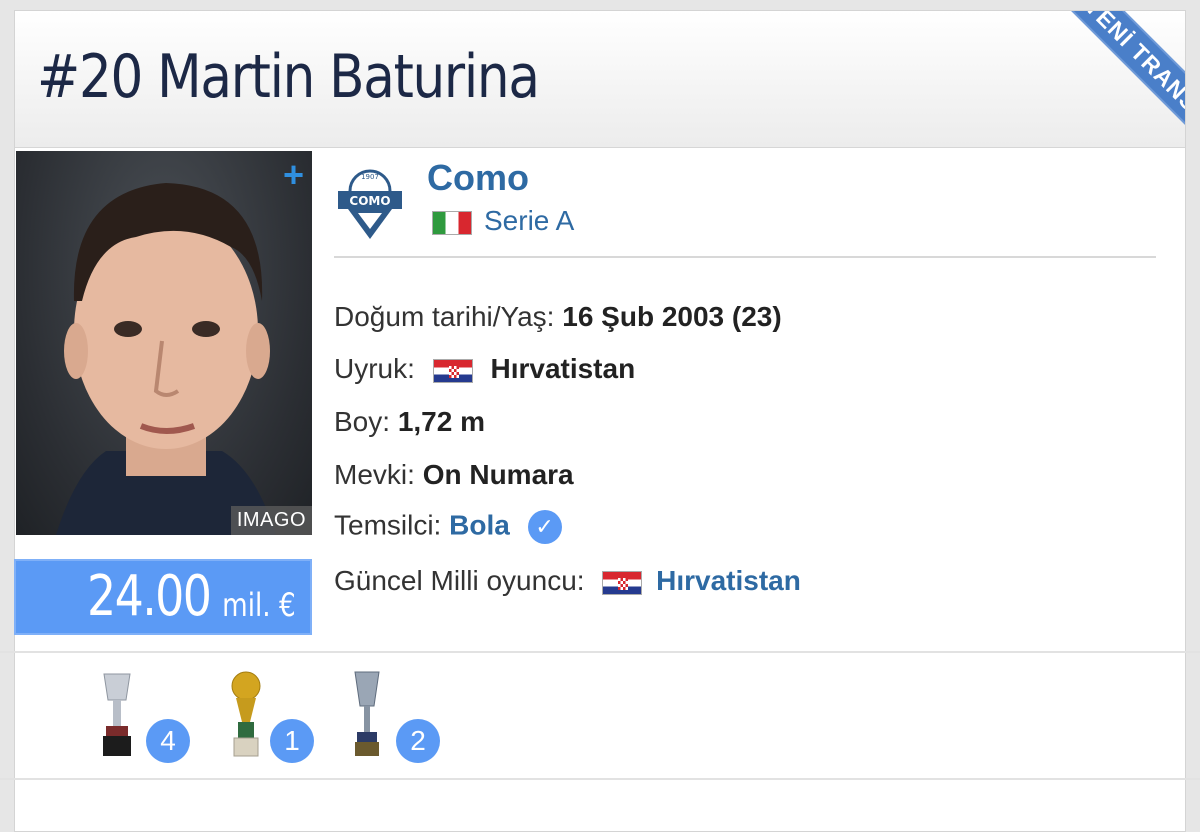 The image size is (1200, 832). I want to click on position-label: Mevki:, so click(374, 474).